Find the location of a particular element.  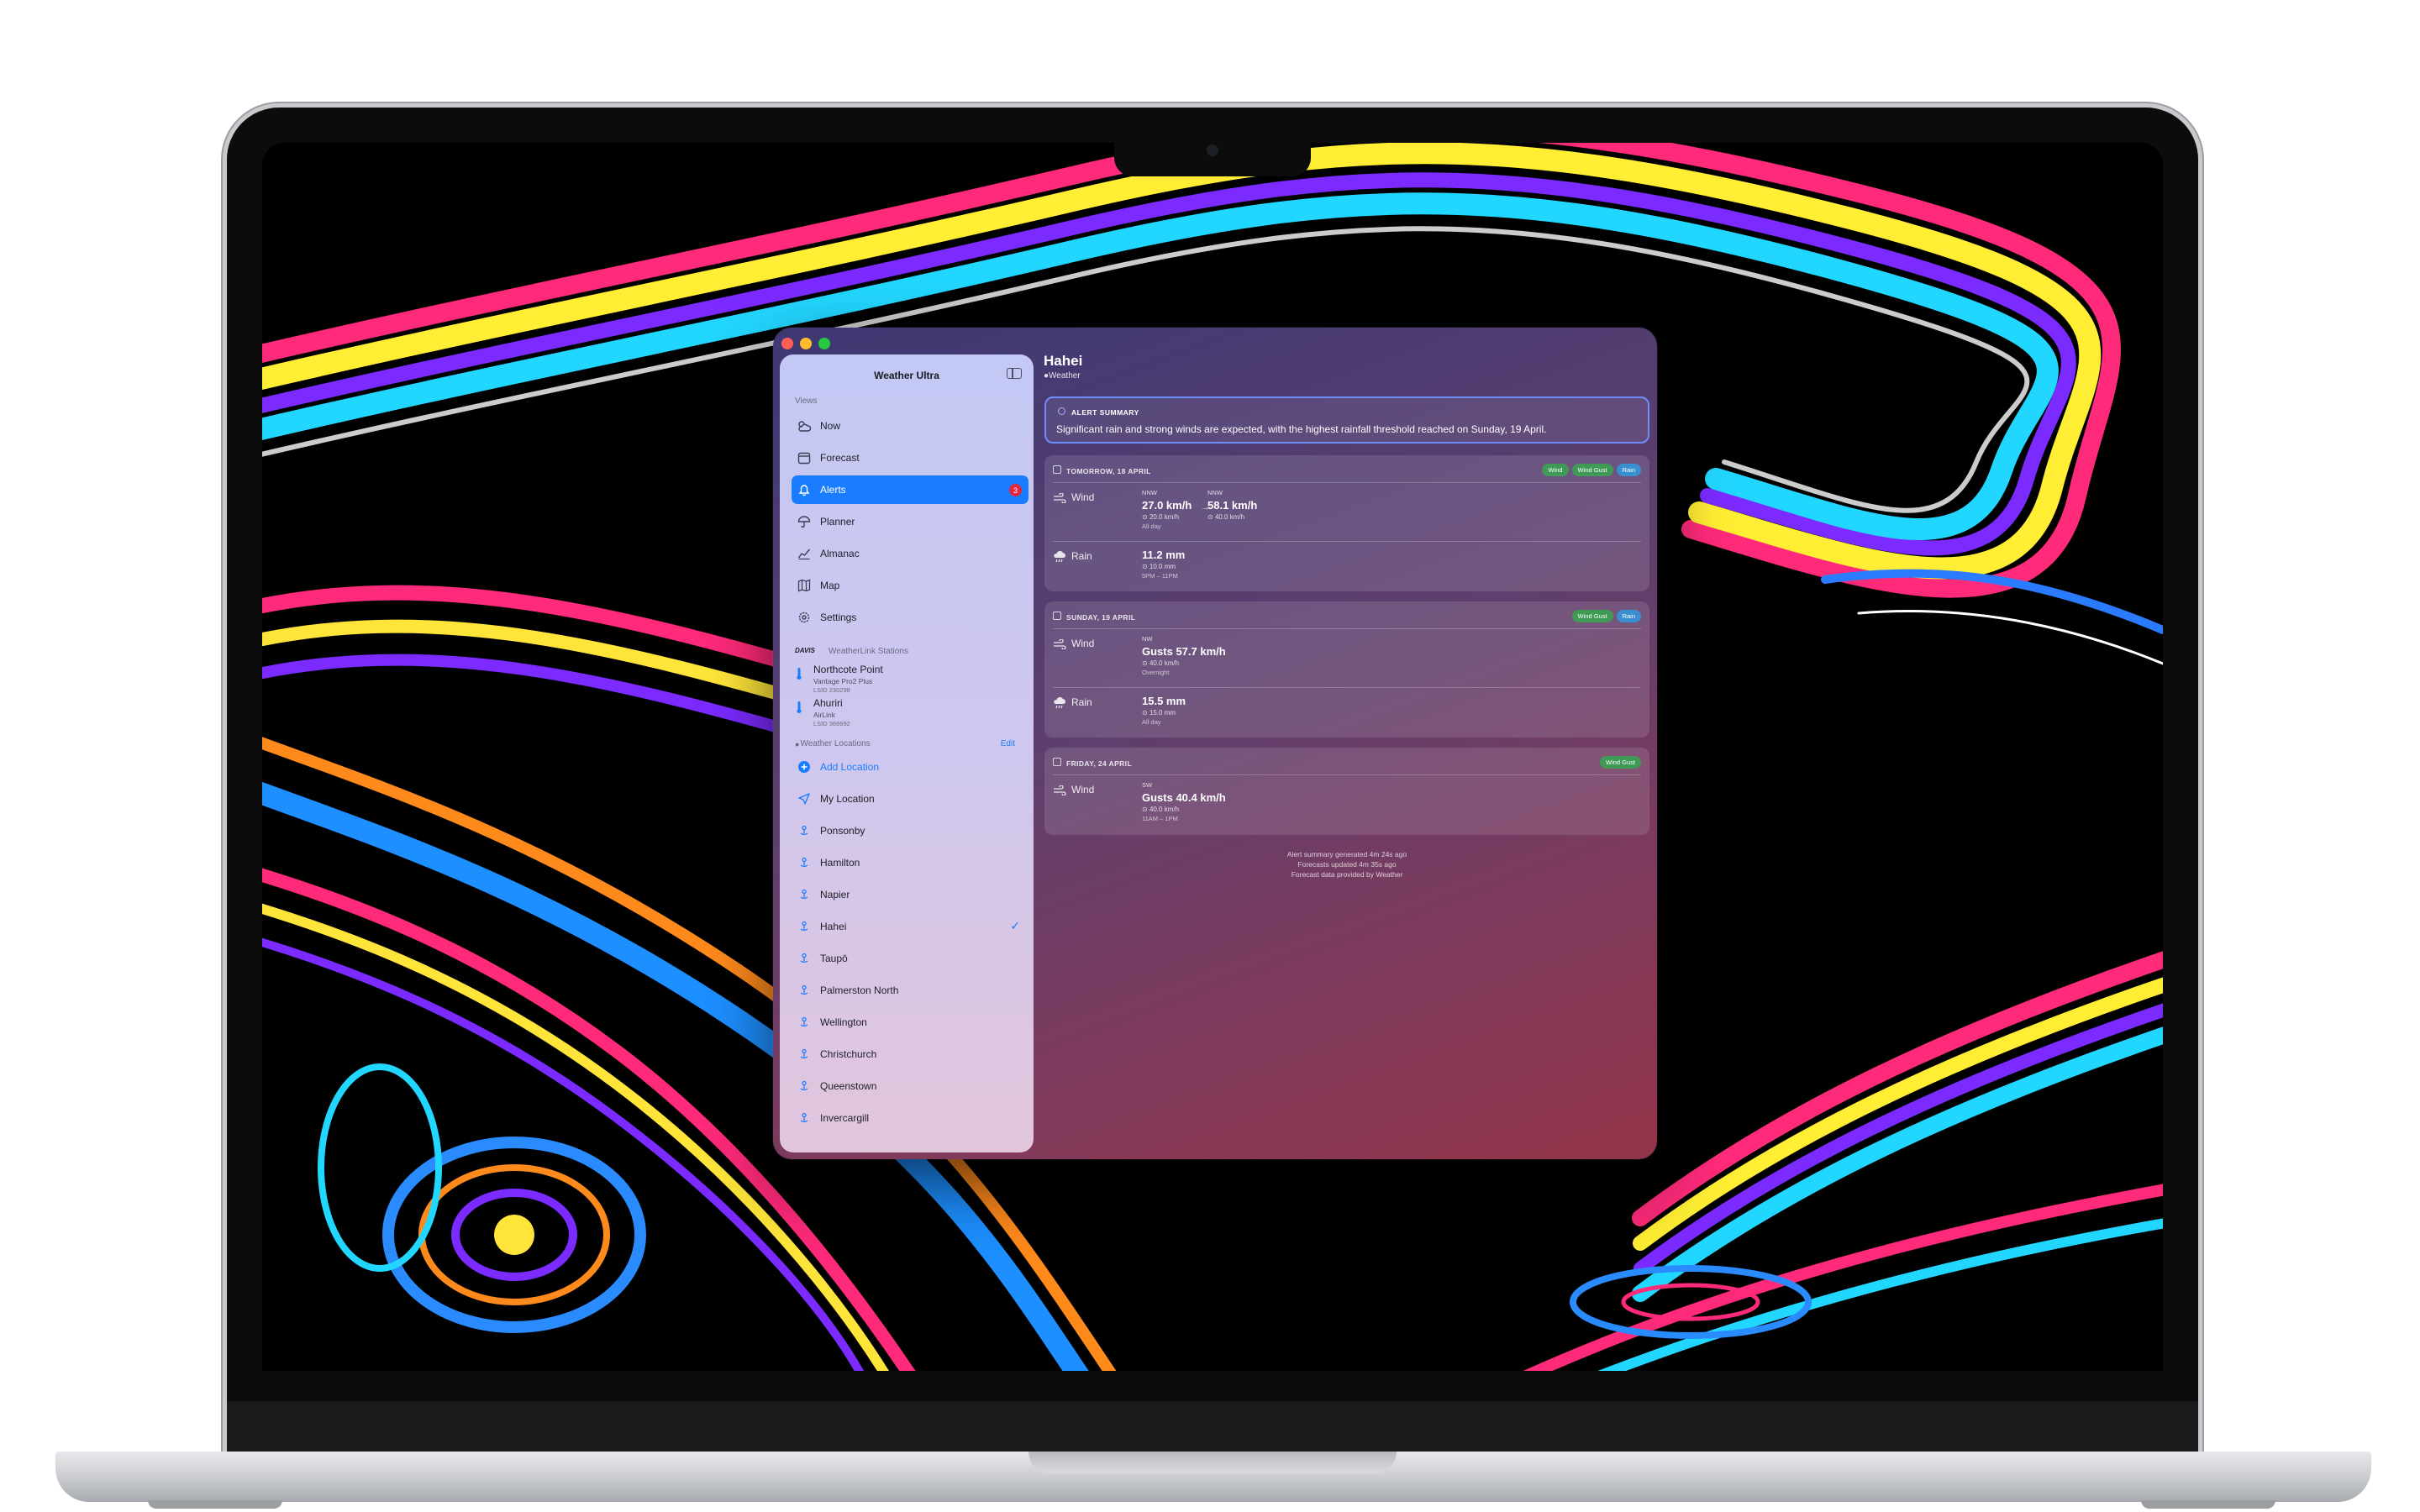

apple-logo-icon: ● is located at coordinates (797, 743).